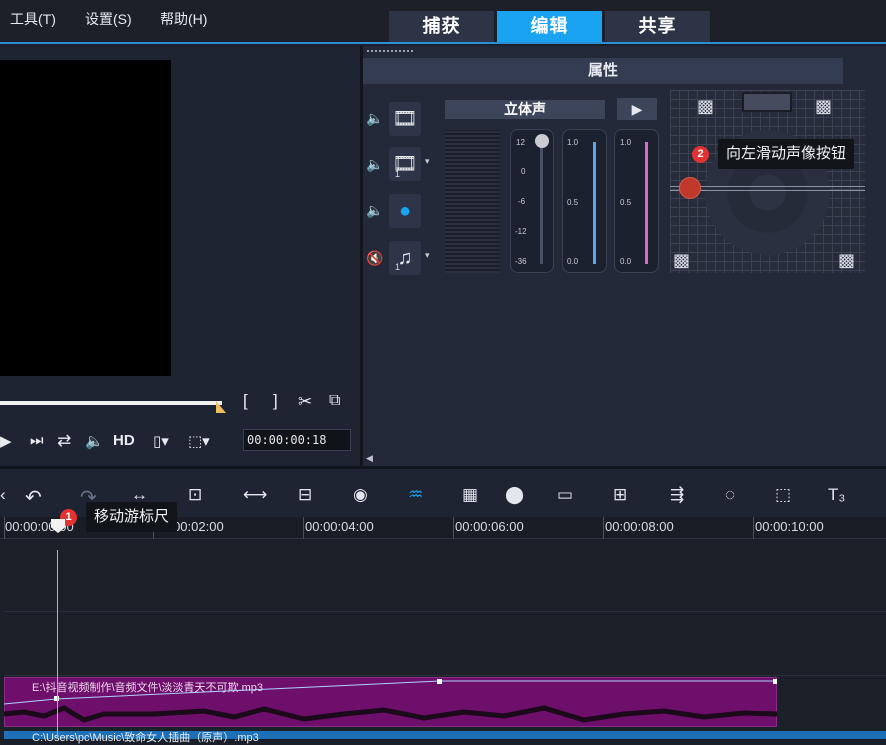 This screenshot has width=886, height=745. What do you see at coordinates (85, 218) in the screenshot?
I see `video-preview` at bounding box center [85, 218].